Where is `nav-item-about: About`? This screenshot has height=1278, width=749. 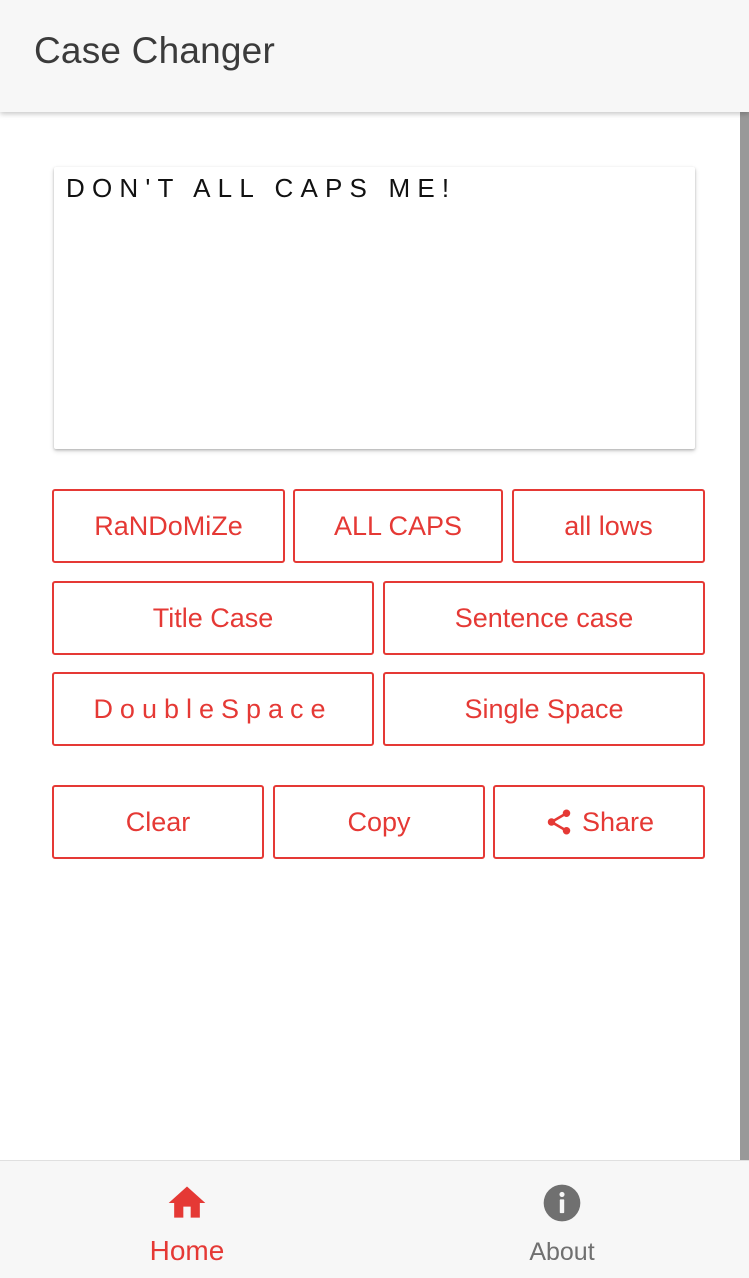
nav-item-about: About is located at coordinates (562, 1219).